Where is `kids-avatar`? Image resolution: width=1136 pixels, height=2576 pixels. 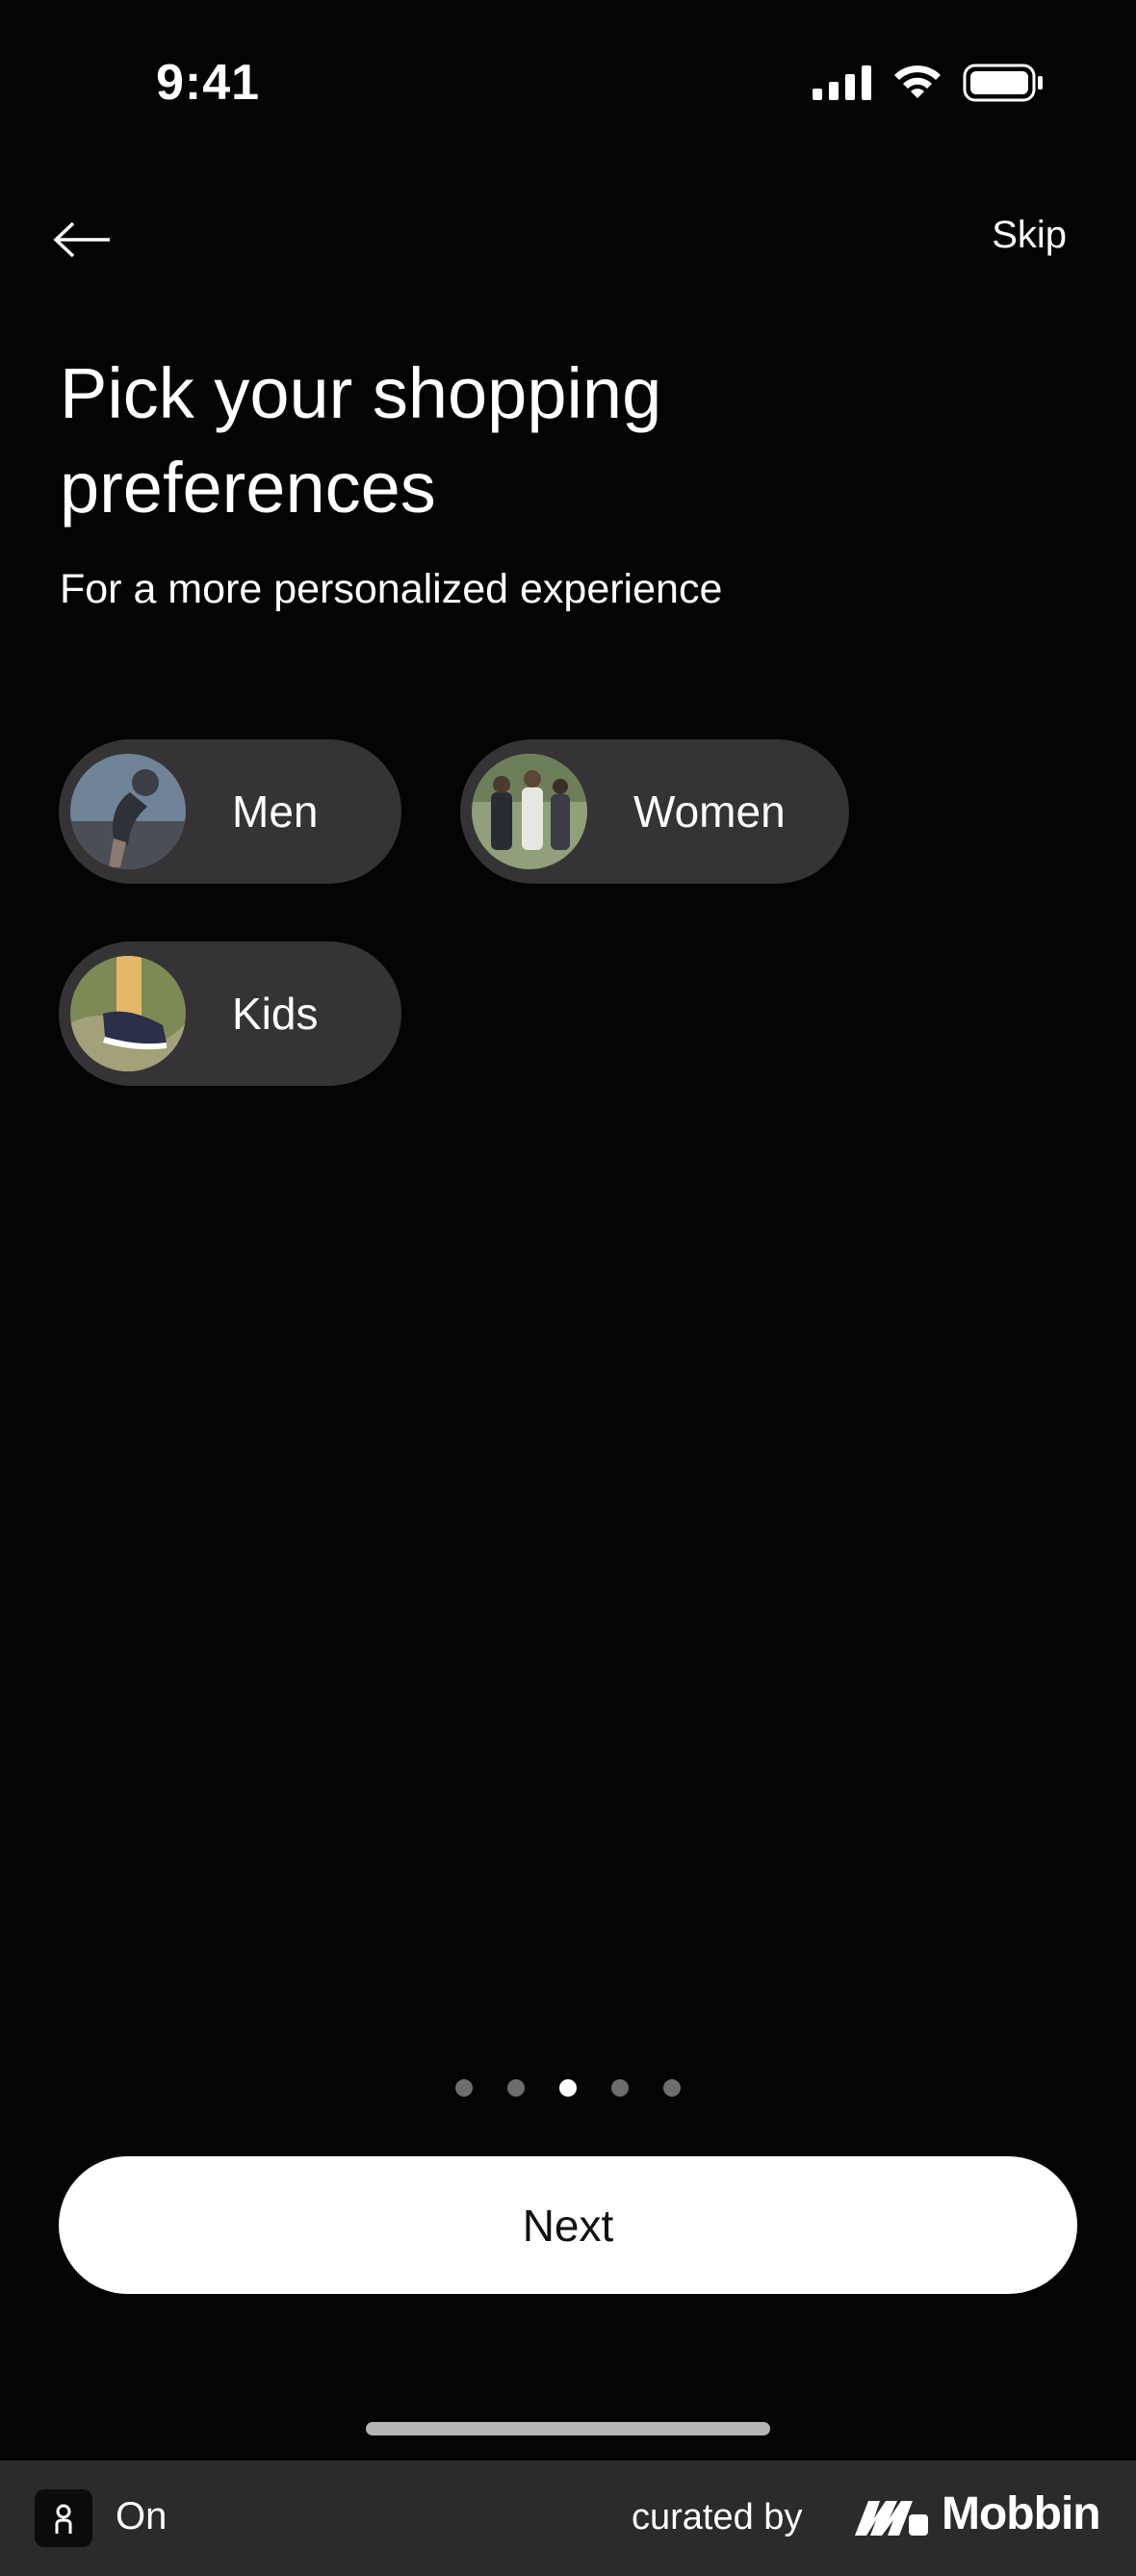 kids-avatar is located at coordinates (128, 1013).